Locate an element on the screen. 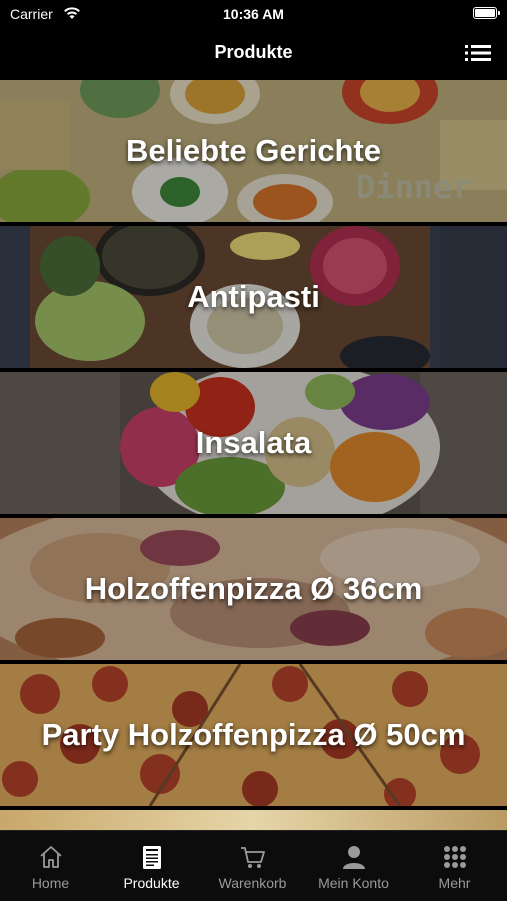 The width and height of the screenshot is (507, 901). category-label: Beliebte Gerichte is located at coordinates (253, 150).